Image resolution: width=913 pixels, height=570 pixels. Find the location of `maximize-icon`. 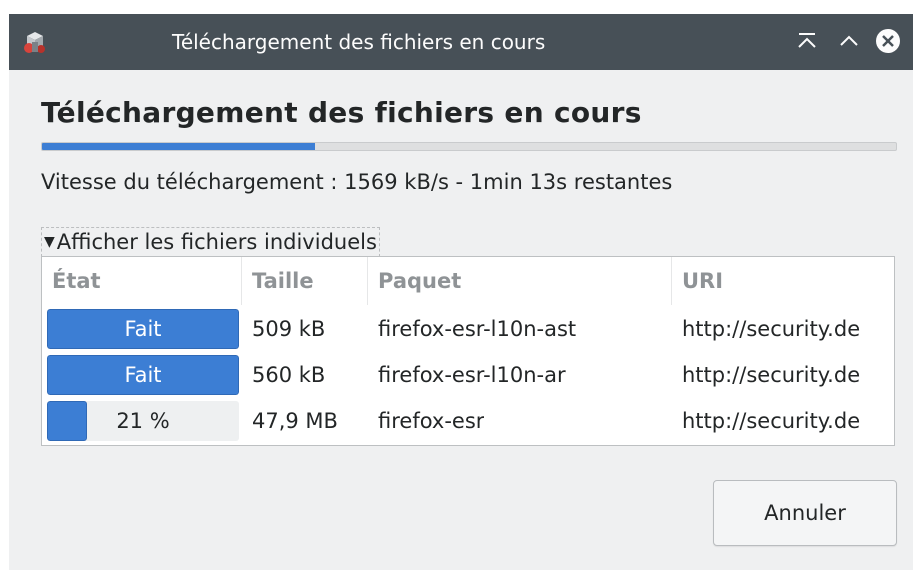

maximize-icon is located at coordinates (849, 41).